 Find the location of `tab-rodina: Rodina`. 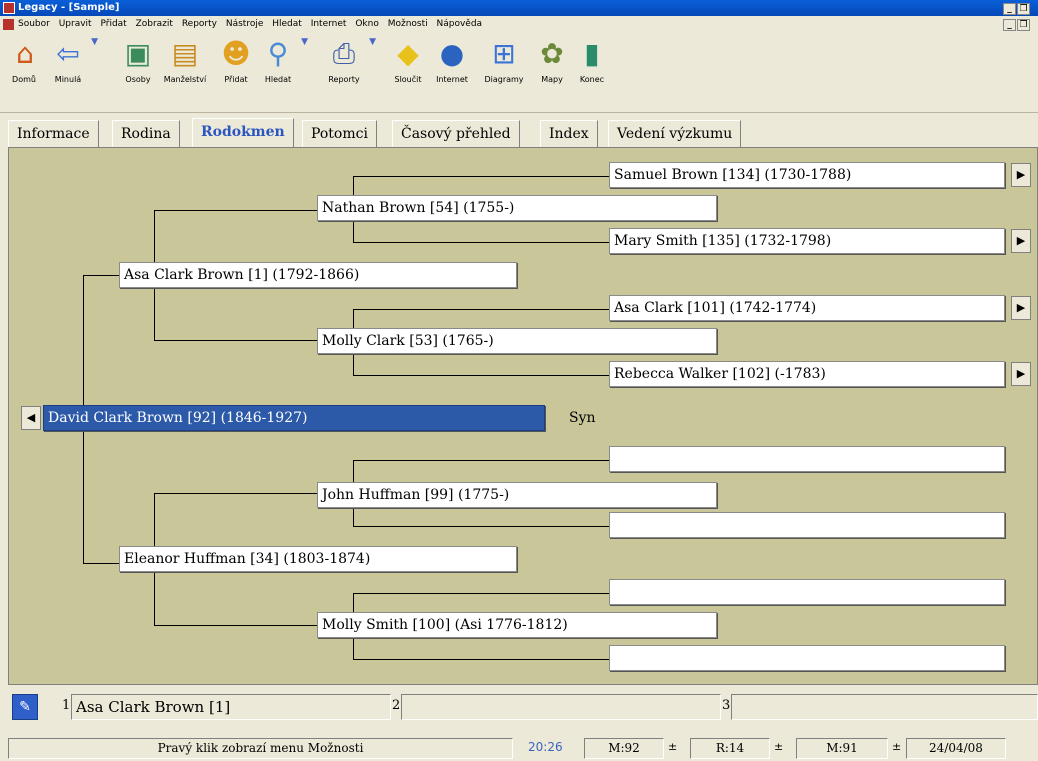

tab-rodina: Rodina is located at coordinates (146, 133).